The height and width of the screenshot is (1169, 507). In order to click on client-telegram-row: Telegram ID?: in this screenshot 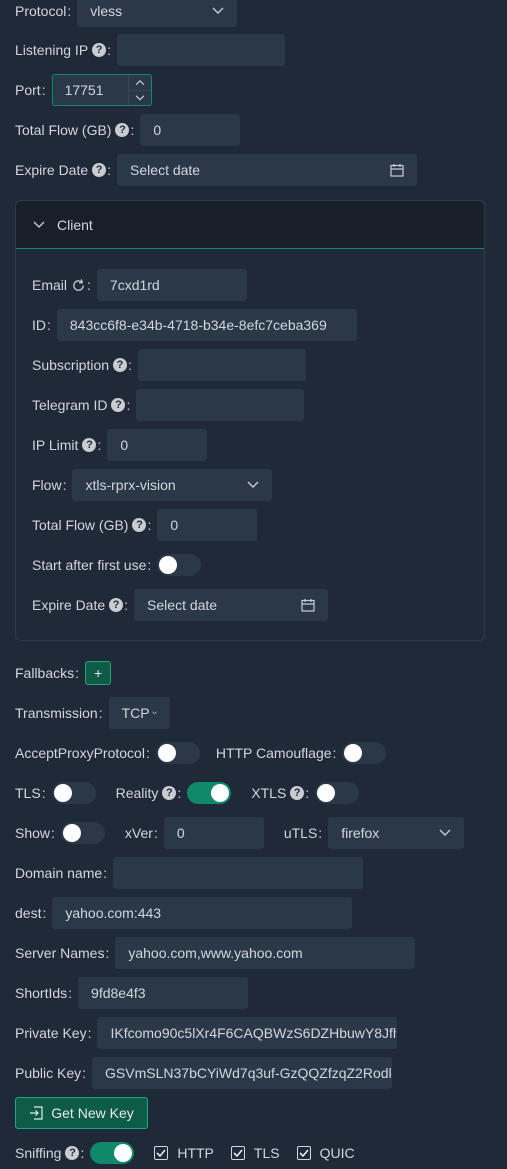, I will do `click(168, 405)`.